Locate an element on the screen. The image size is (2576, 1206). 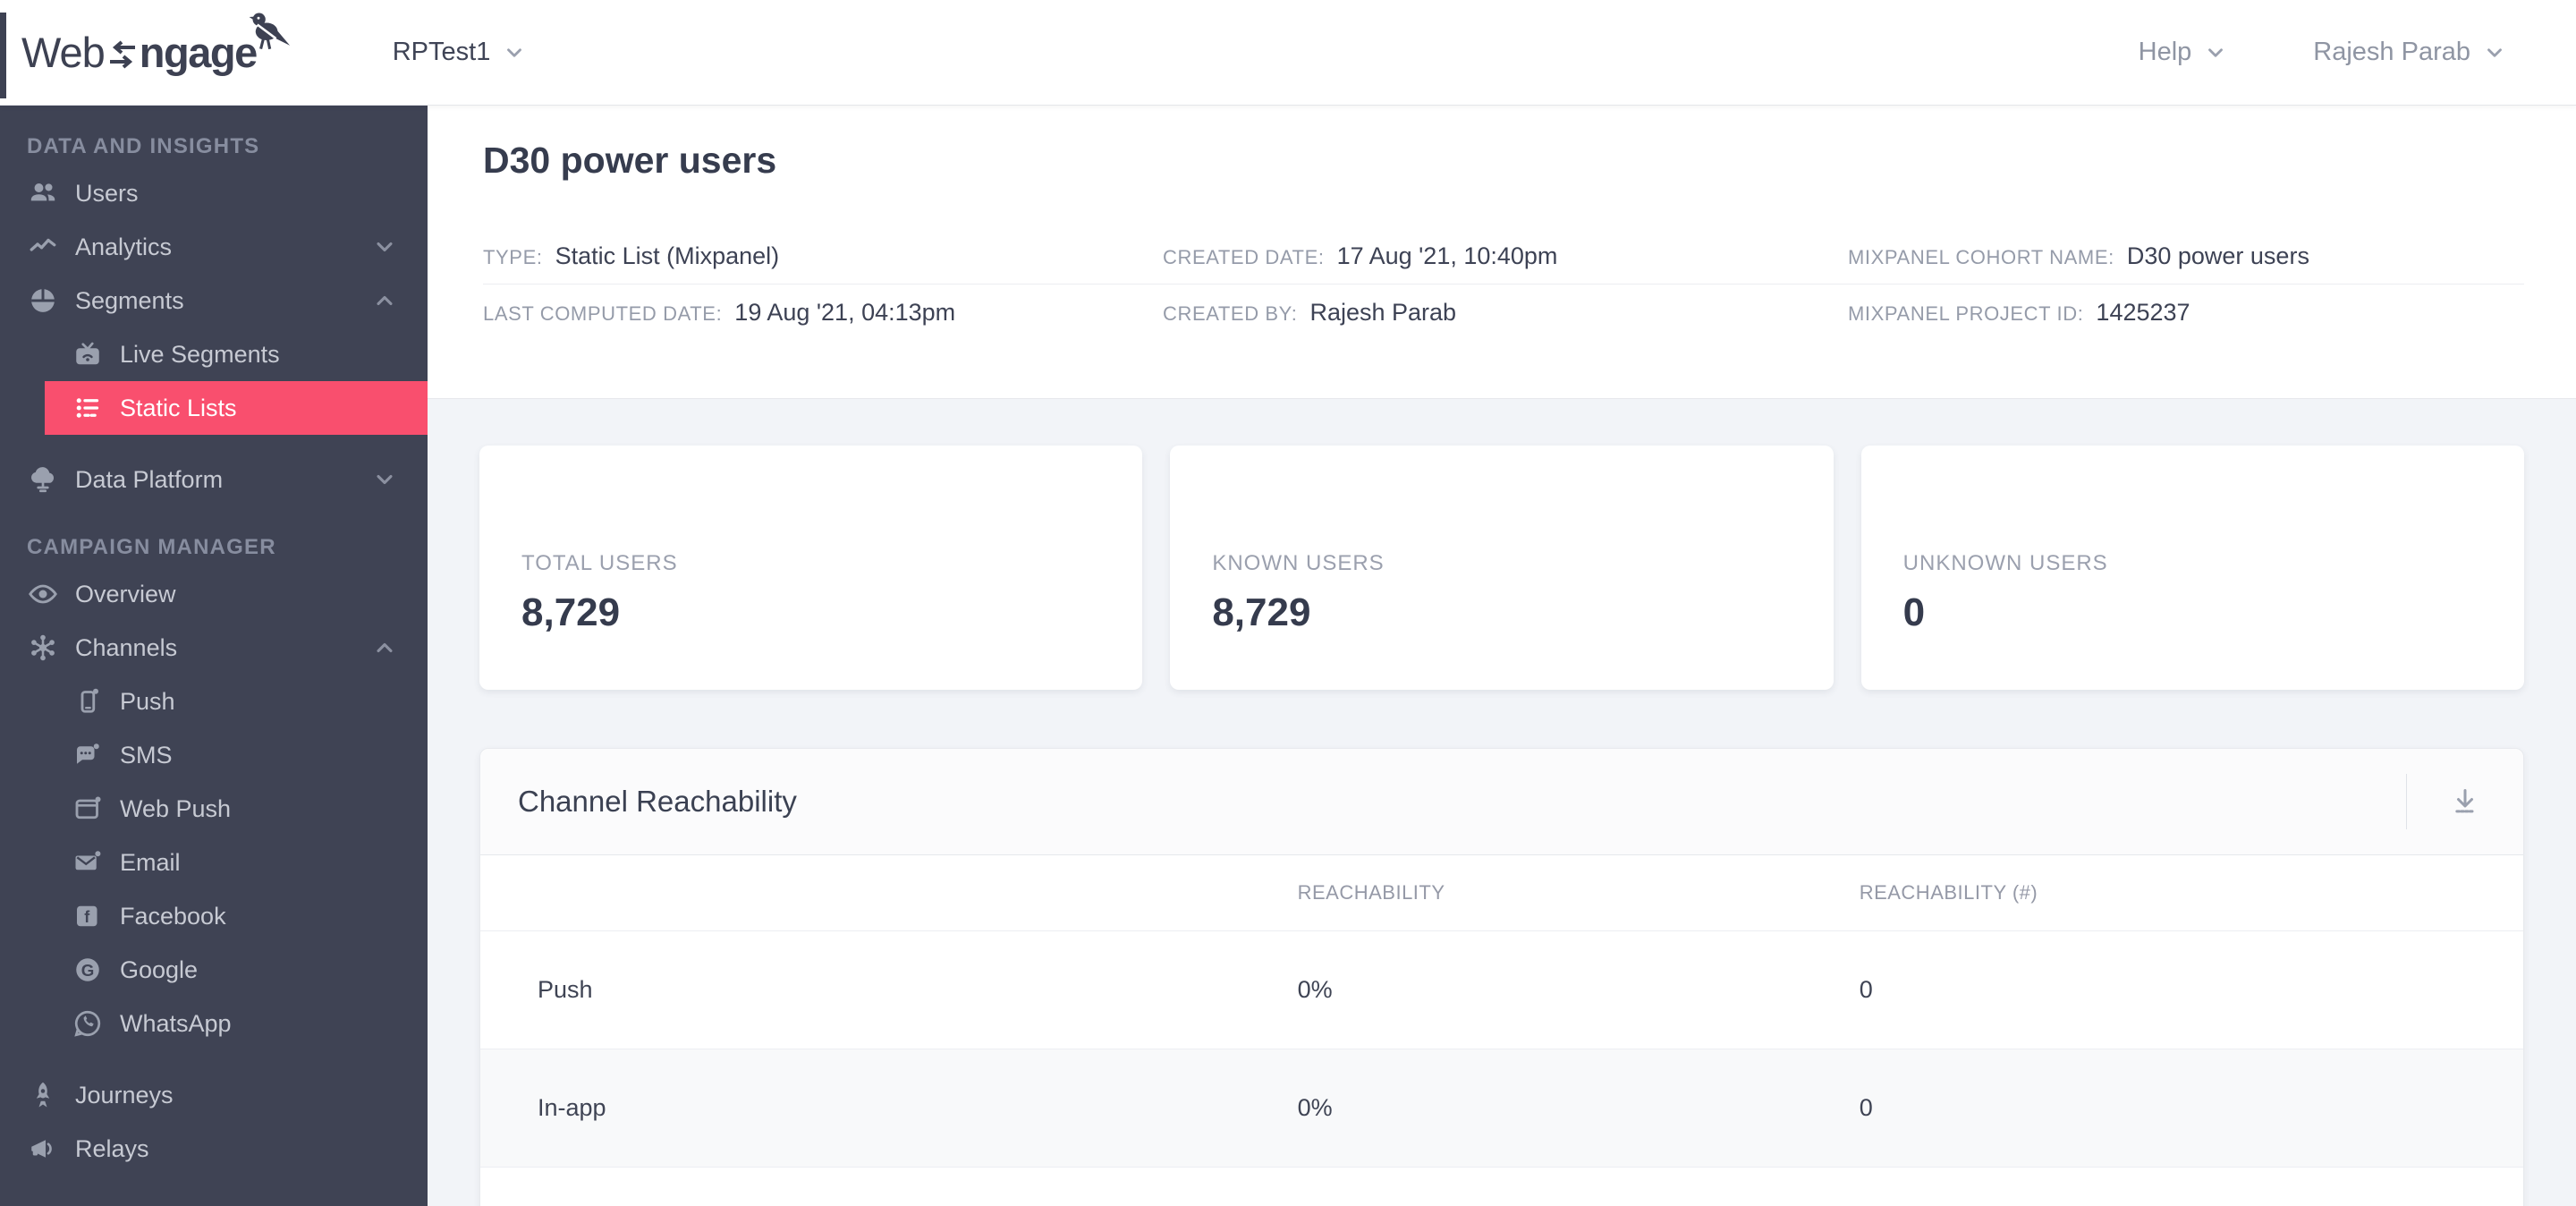
sidebar-item-label: Email is located at coordinates (150, 862).